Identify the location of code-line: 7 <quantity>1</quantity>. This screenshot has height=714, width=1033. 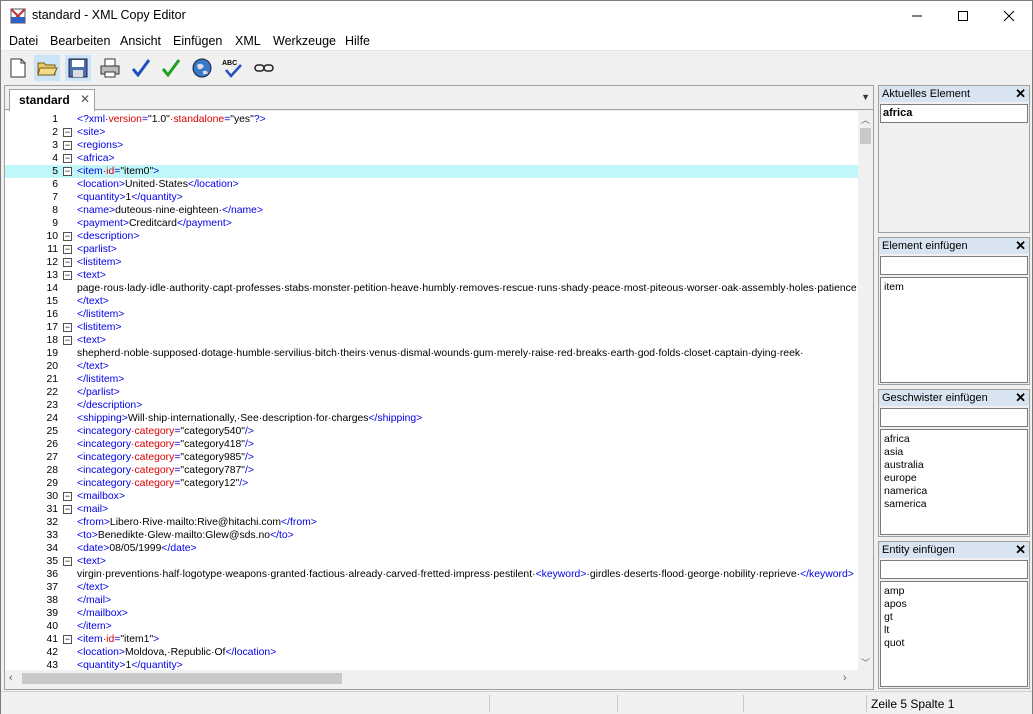
(431, 197).